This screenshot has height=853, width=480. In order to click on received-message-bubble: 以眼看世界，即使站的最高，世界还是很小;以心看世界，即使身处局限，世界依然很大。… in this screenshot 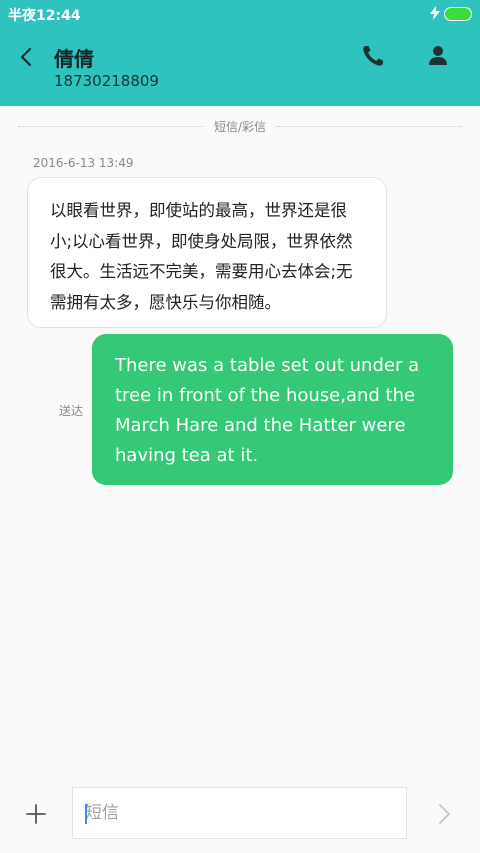, I will do `click(207, 252)`.